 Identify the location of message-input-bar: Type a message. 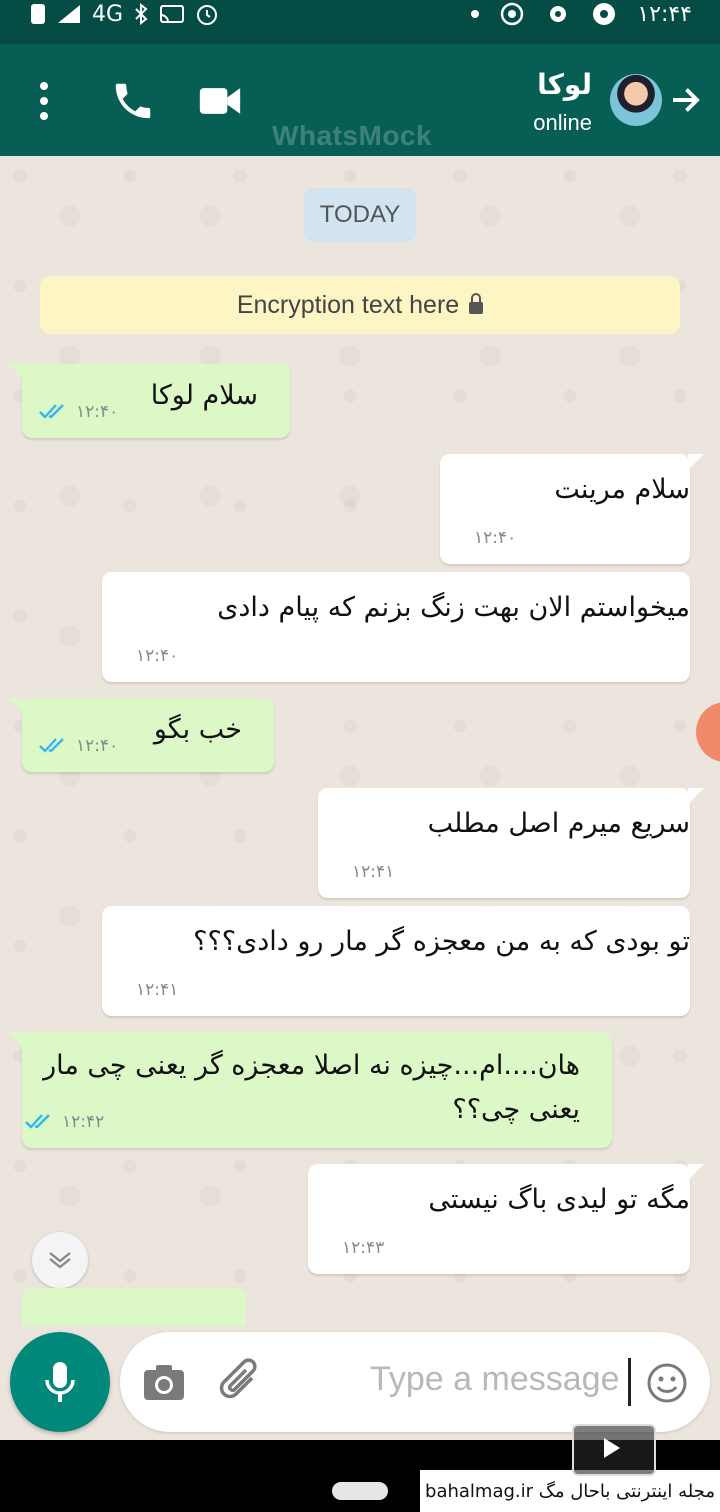
(415, 1382).